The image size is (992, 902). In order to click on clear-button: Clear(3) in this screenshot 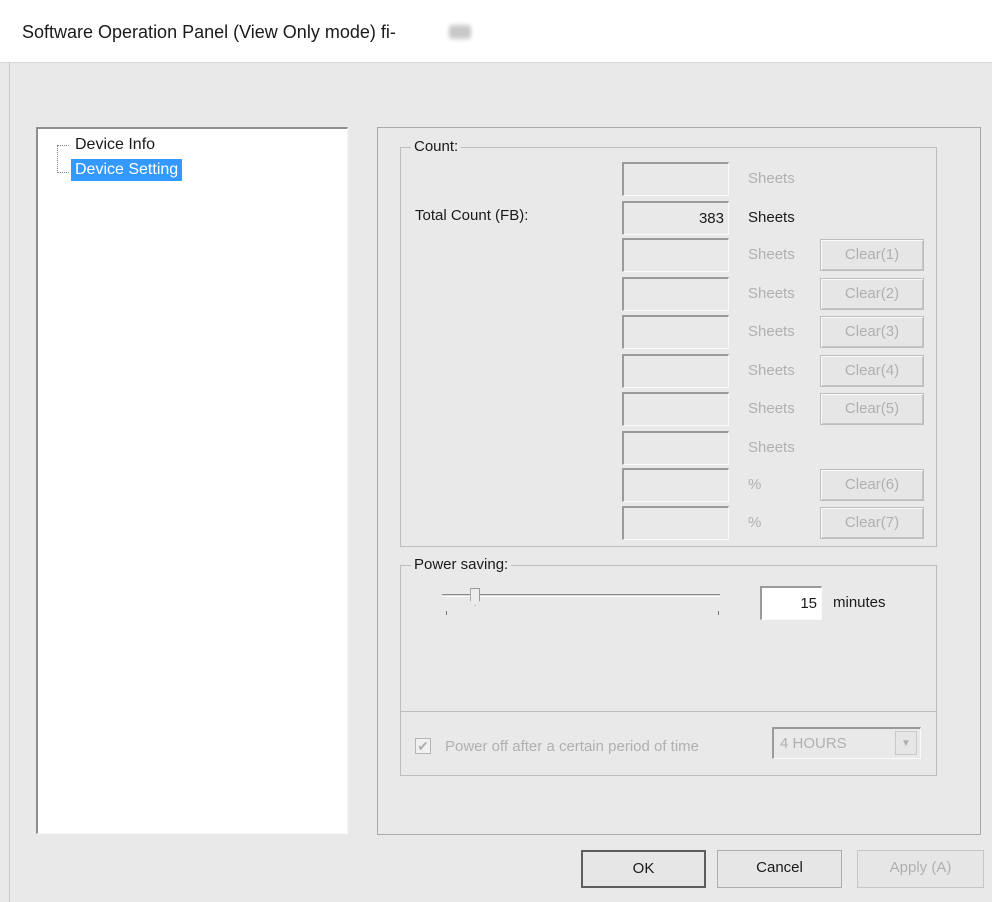, I will do `click(872, 332)`.